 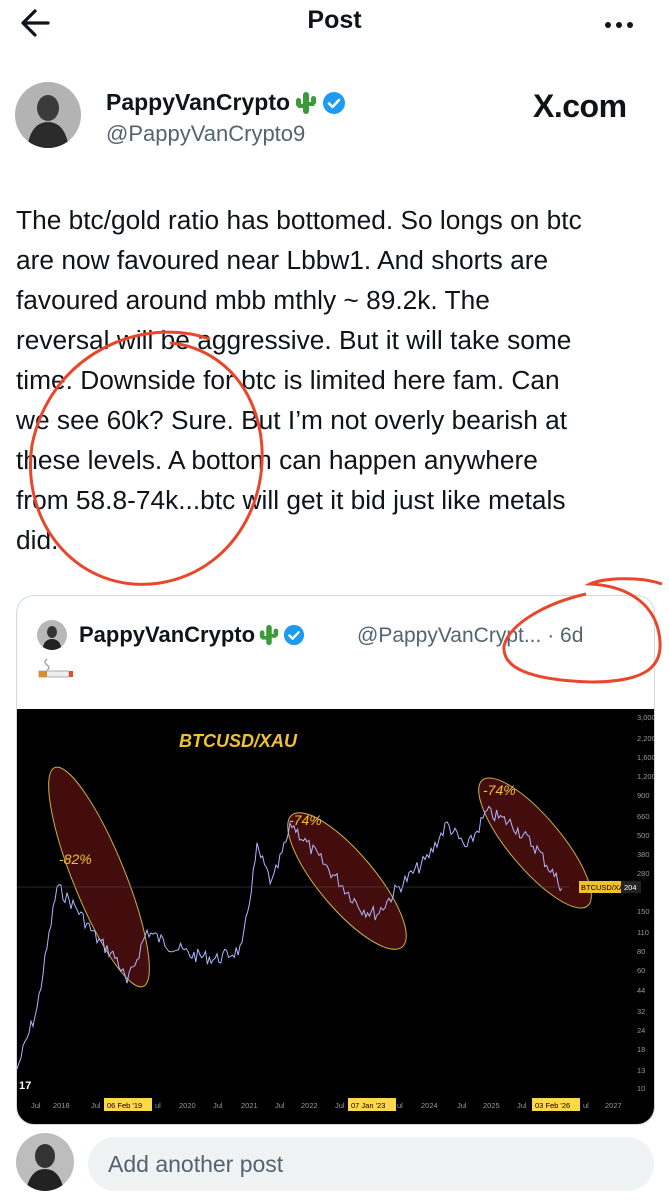 I want to click on reply-placeholder: Add another post, so click(x=196, y=1164).